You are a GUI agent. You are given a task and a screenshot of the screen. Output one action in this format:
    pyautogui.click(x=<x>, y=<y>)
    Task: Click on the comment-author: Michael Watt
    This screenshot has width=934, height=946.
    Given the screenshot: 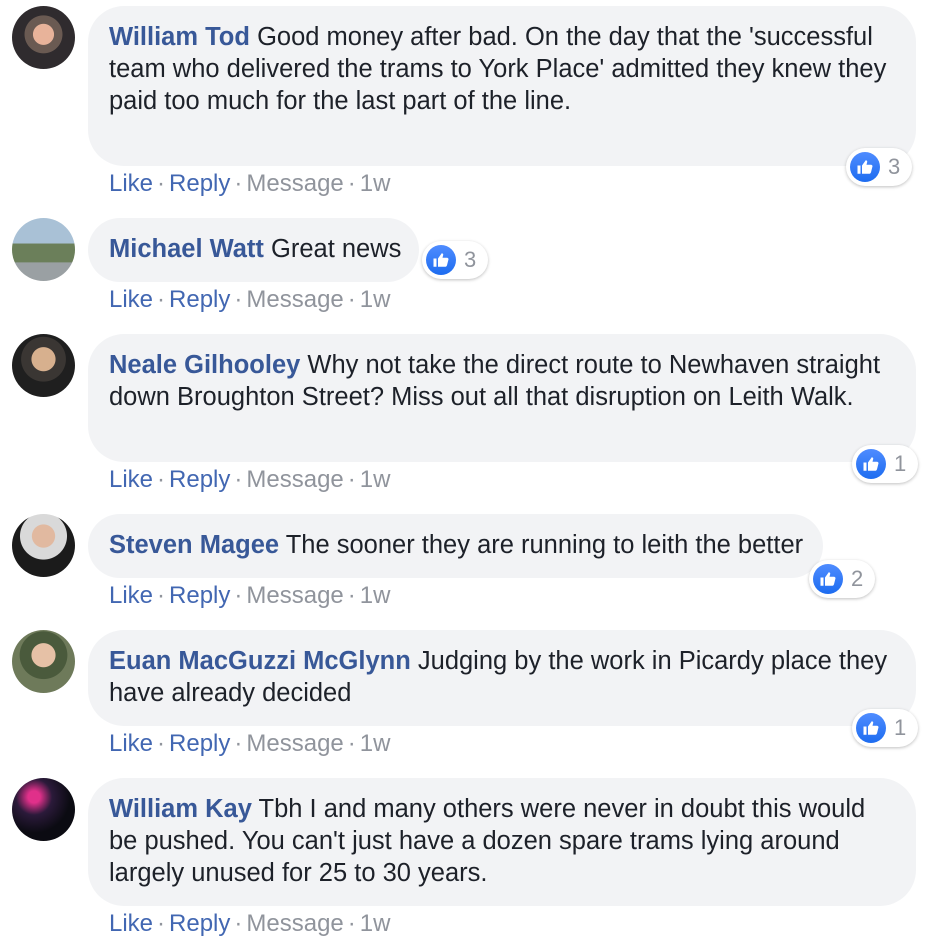 What is the action you would take?
    pyautogui.click(x=186, y=249)
    